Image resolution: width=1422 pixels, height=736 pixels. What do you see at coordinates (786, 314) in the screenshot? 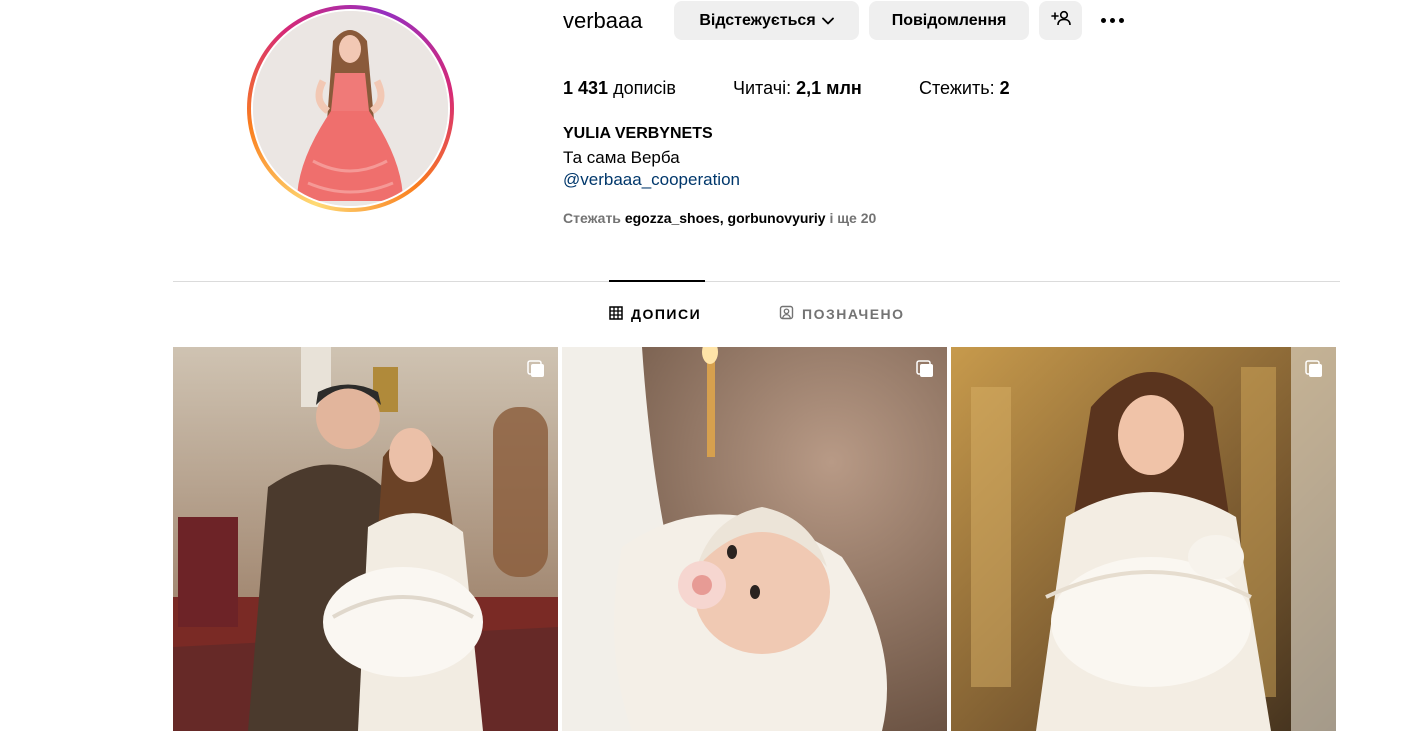
I see `tagged-icon` at bounding box center [786, 314].